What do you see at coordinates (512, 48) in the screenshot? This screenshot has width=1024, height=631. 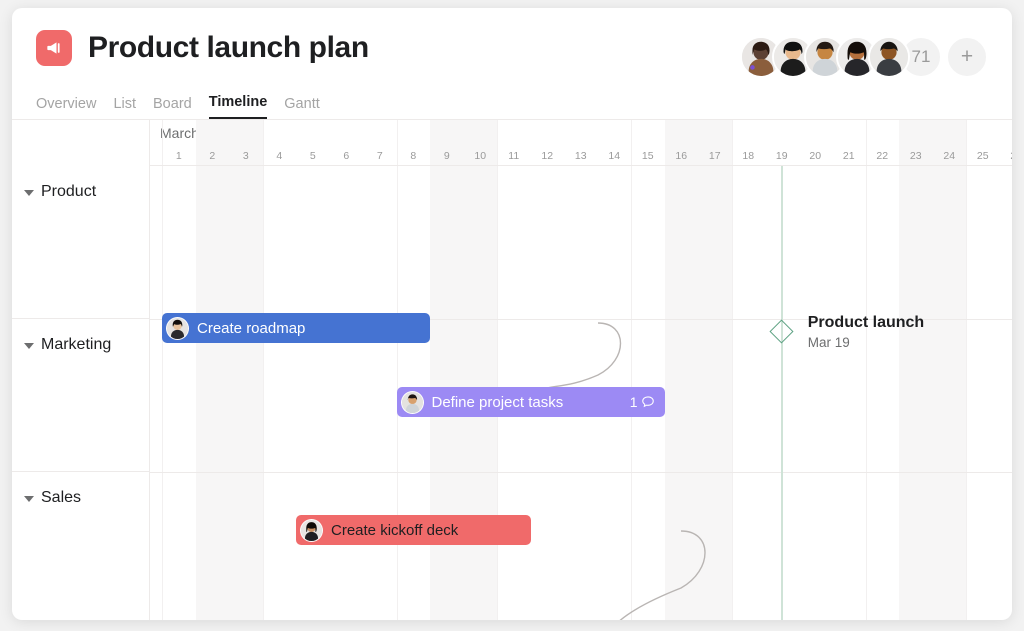 I see `page-header: Product launch plan 71 +` at bounding box center [512, 48].